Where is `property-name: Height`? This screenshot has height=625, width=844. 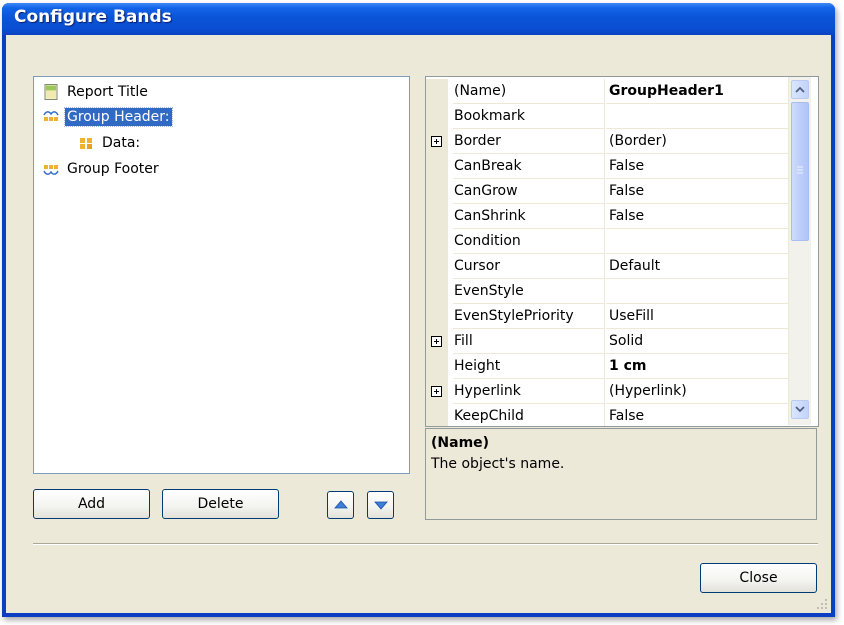
property-name: Height is located at coordinates (529, 366).